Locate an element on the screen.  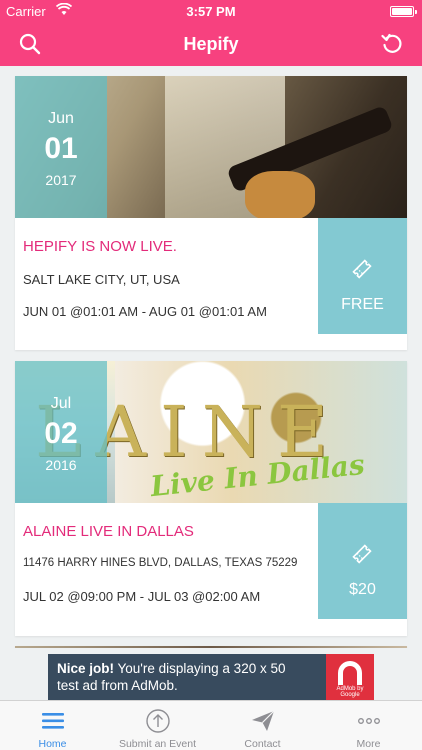
clock: 3:57 PM is located at coordinates (211, 11).